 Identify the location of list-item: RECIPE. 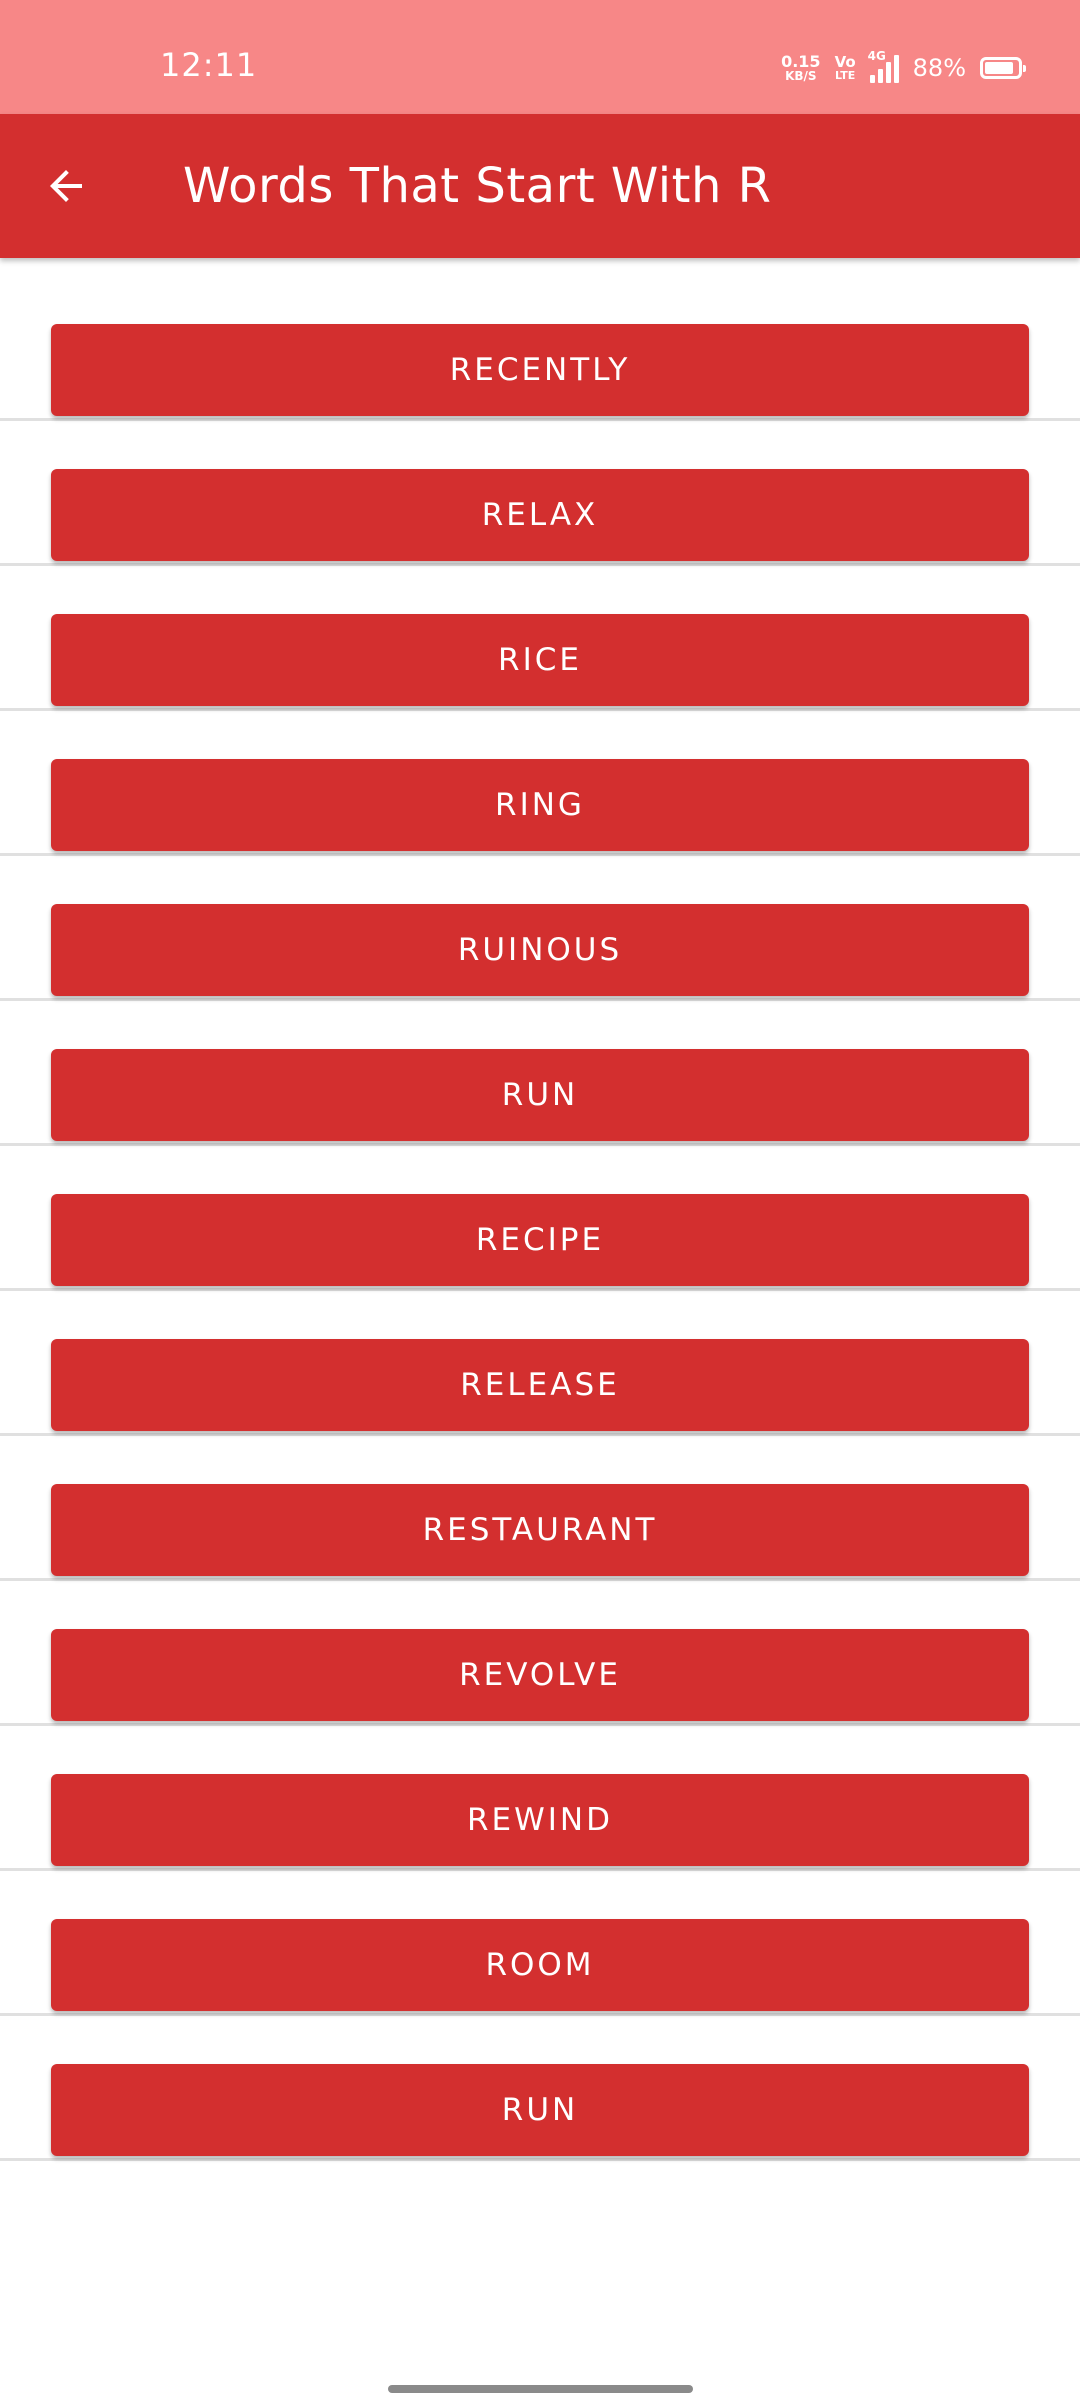
(540, 1218).